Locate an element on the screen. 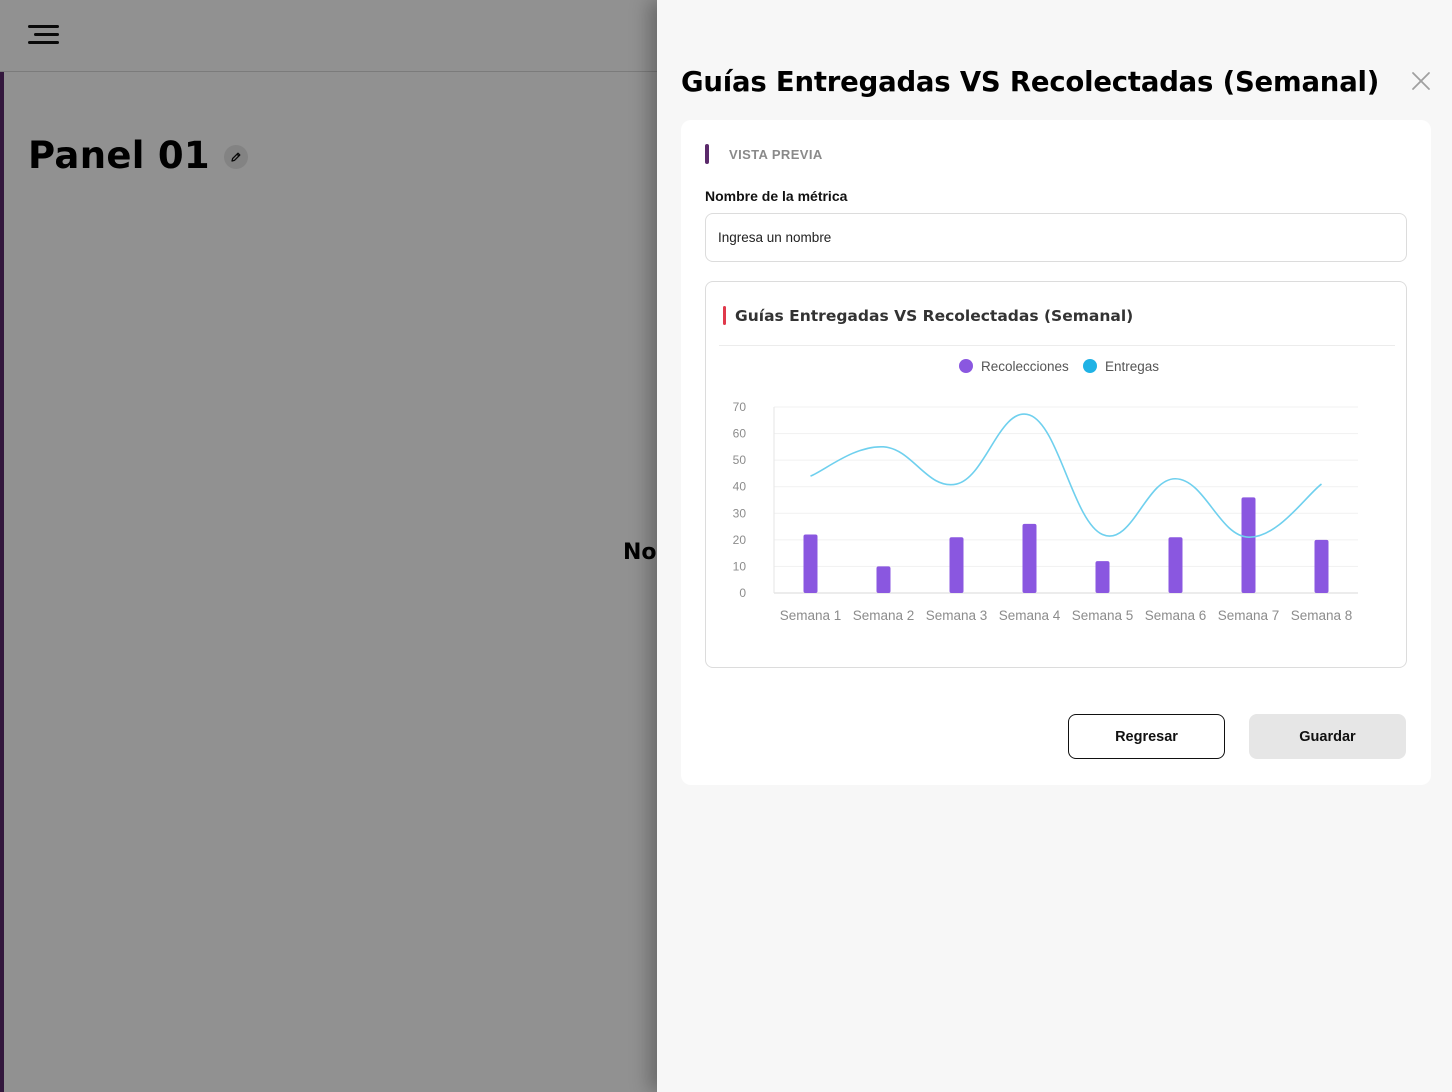 The height and width of the screenshot is (1092, 1452). close-button is located at coordinates (1421, 81).